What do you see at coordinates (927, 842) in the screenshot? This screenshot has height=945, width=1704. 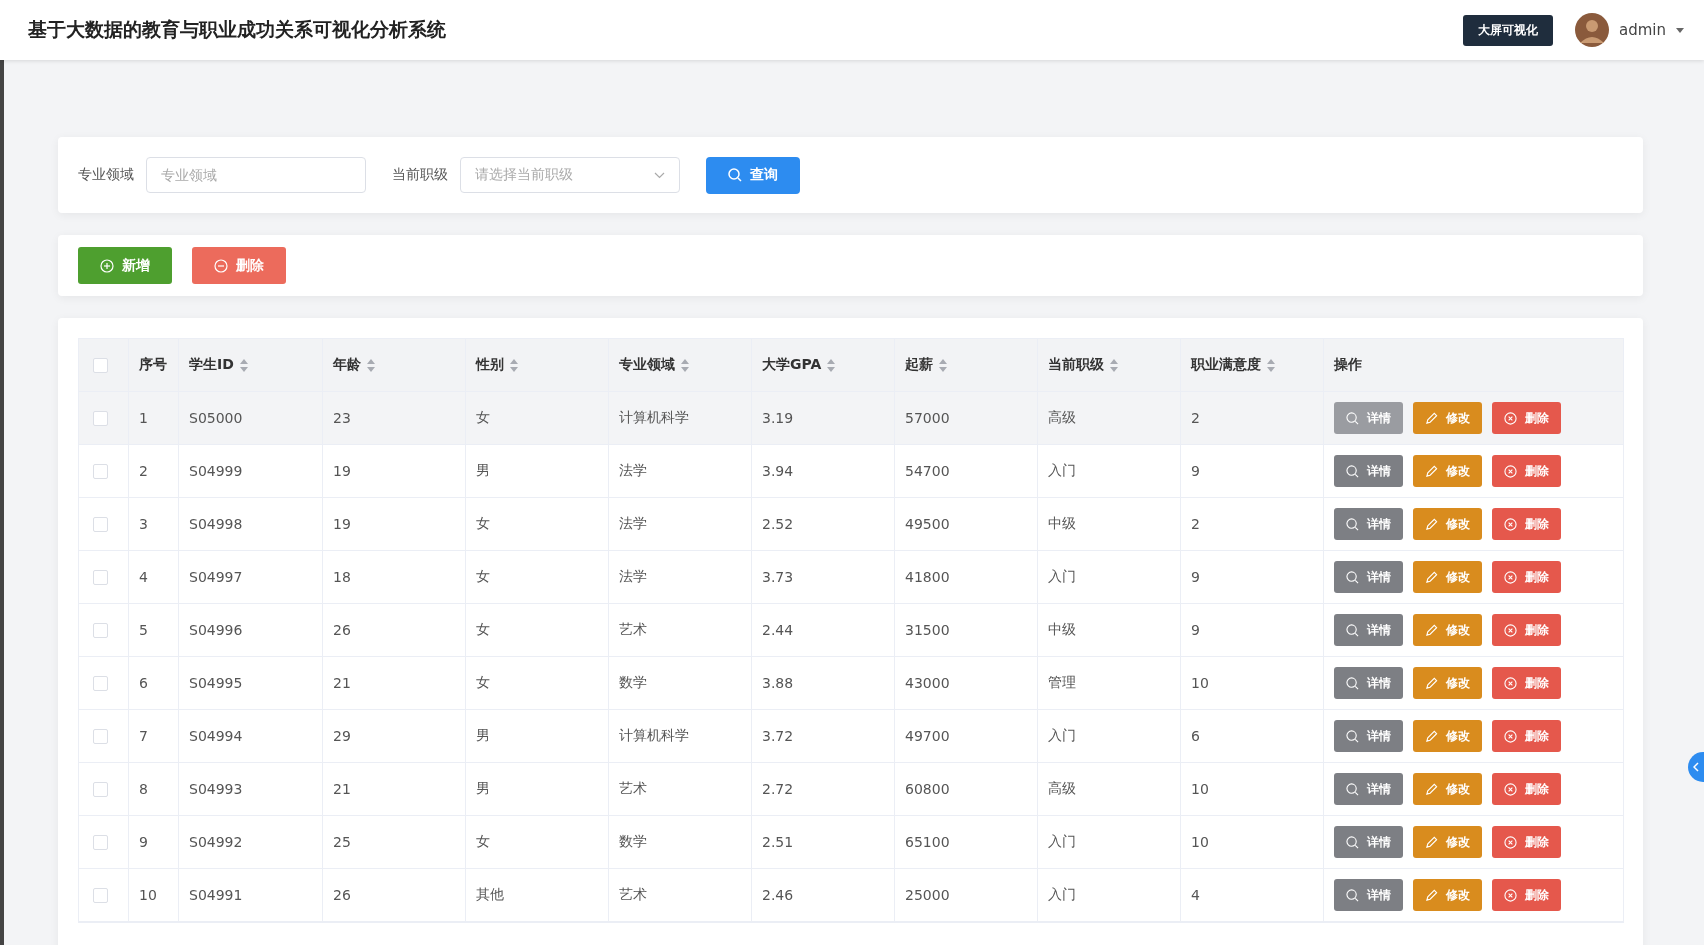 I see `table-cell: 65100` at bounding box center [927, 842].